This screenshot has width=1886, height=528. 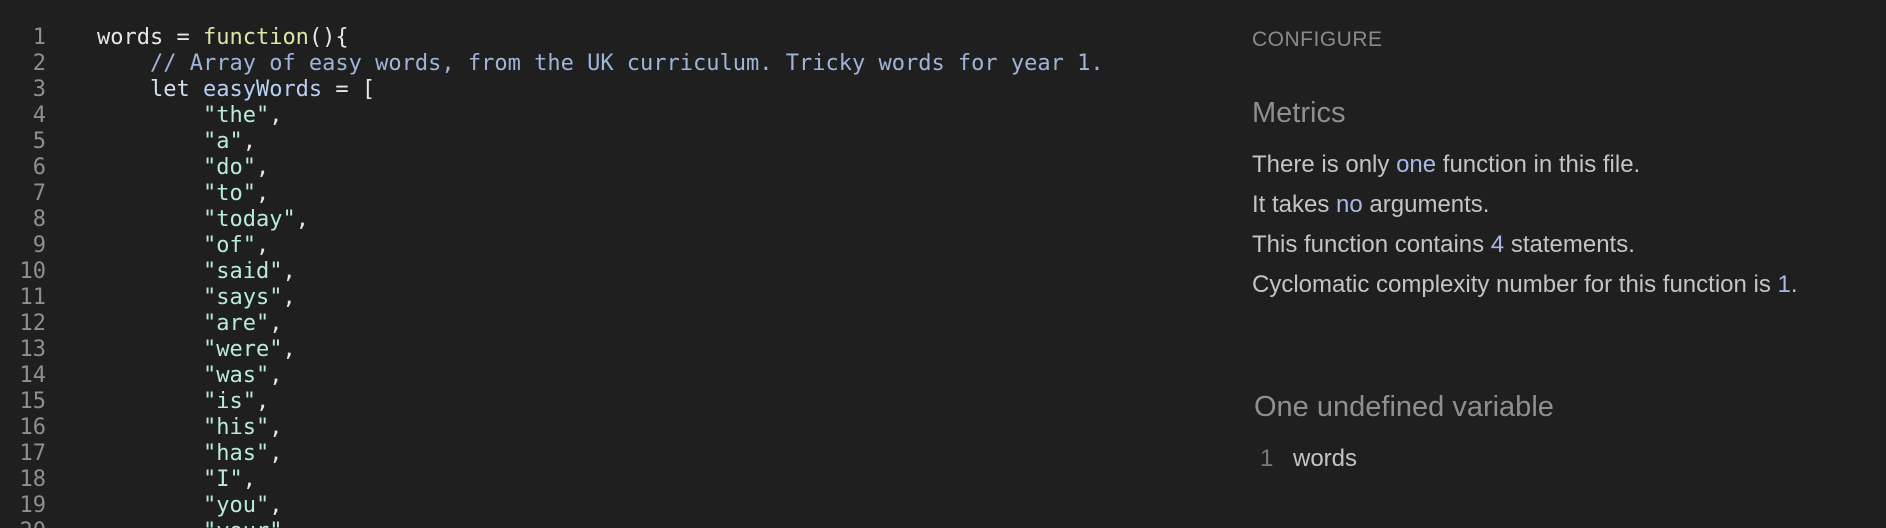 I want to click on code-token: "was", so click(x=236, y=375).